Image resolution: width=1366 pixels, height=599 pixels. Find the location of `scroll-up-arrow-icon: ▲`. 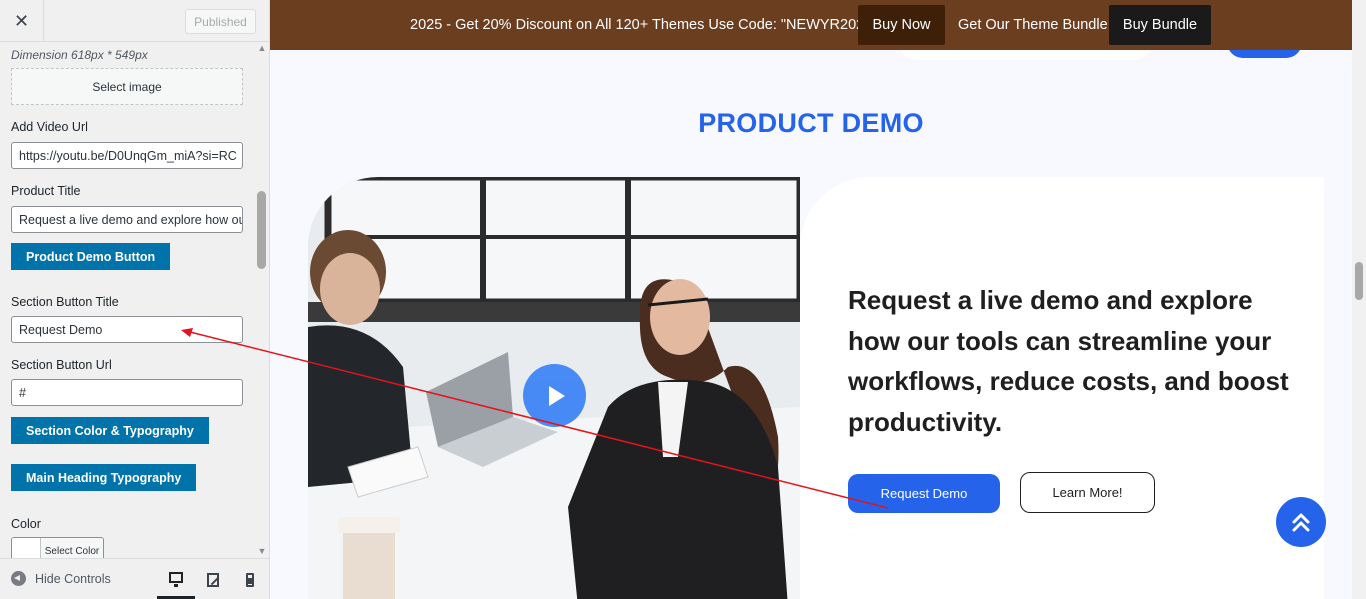

scroll-up-arrow-icon: ▲ is located at coordinates (262, 49).